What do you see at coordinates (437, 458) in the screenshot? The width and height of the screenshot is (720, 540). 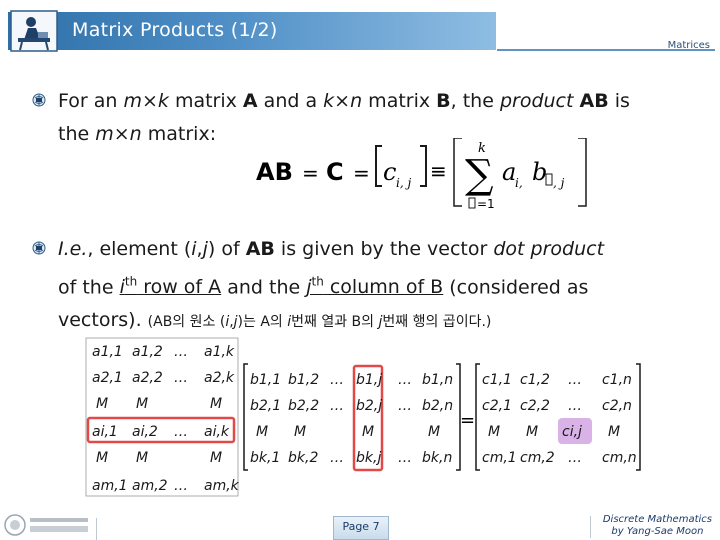 I see `svg-text: bk,n` at bounding box center [437, 458].